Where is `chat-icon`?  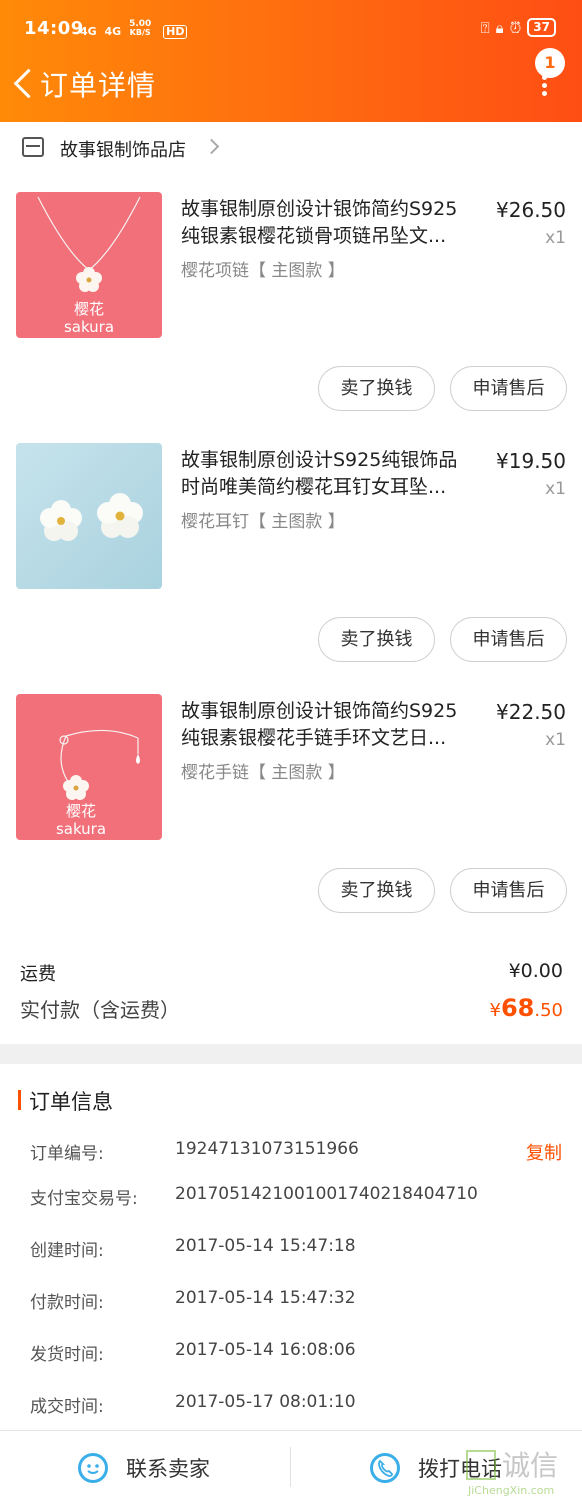
chat-icon is located at coordinates (93, 1468).